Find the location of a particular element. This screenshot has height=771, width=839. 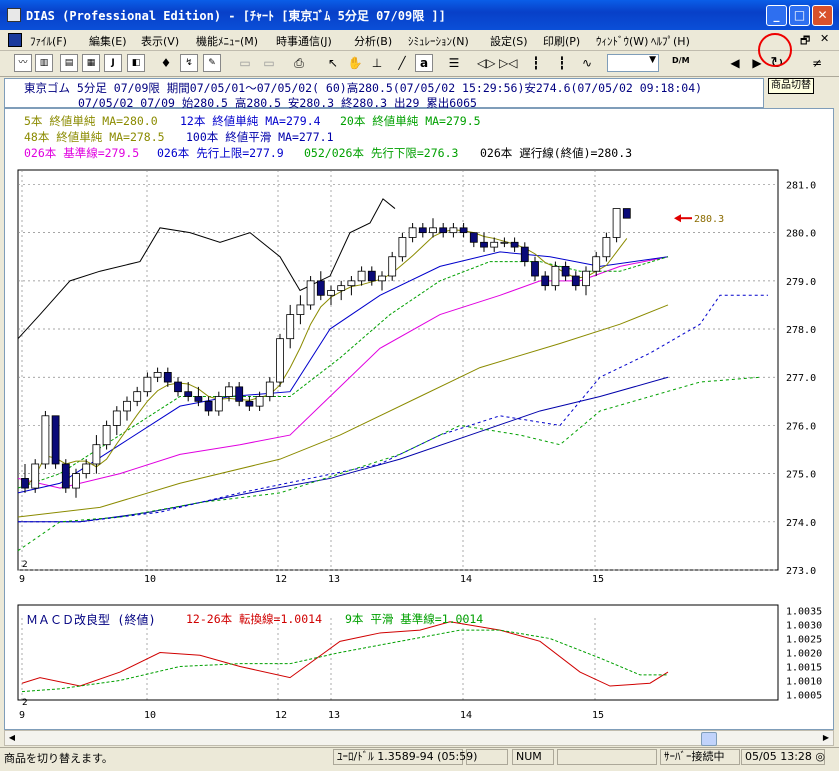

macd-x-axis-label: 15 is located at coordinates (598, 715).